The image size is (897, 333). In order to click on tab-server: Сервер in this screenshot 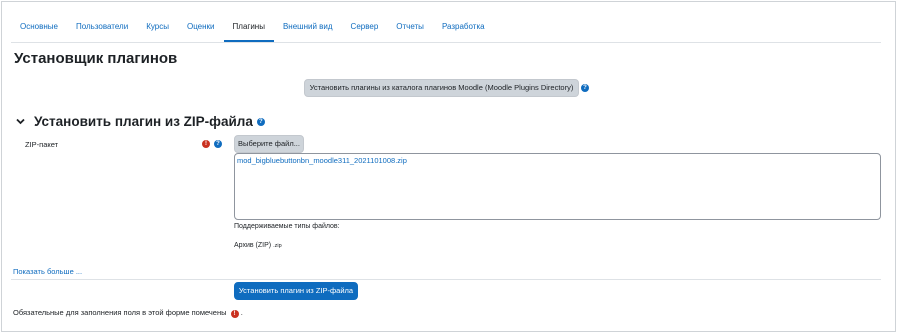, I will do `click(365, 26)`.